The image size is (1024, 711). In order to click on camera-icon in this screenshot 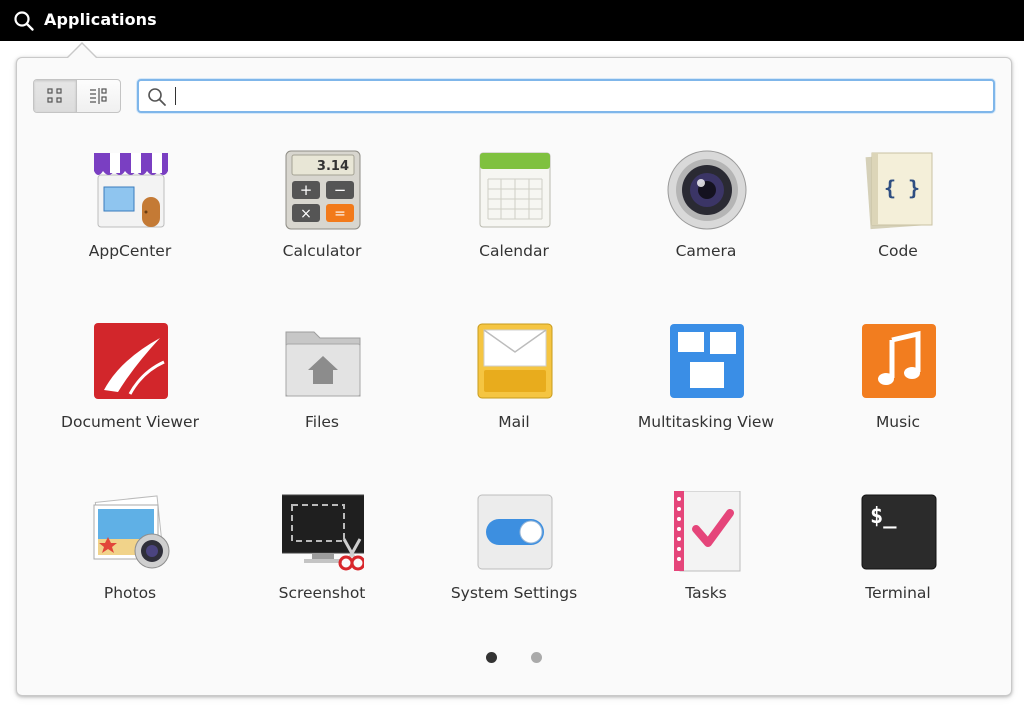, I will do `click(707, 190)`.